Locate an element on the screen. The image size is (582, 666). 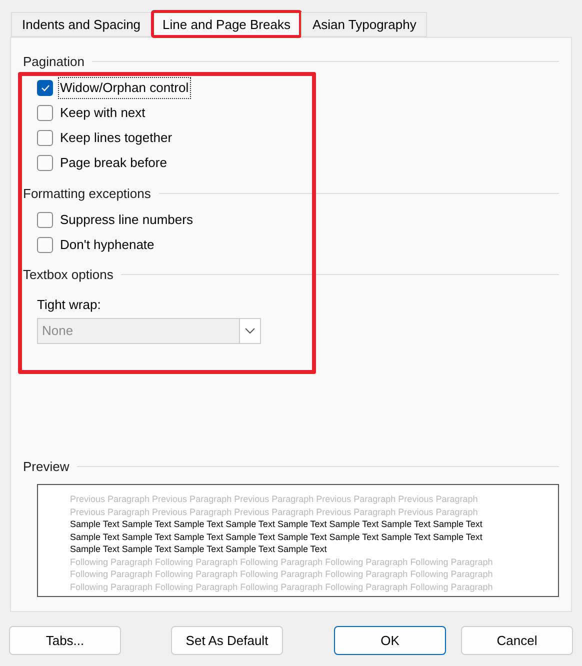
checkbox-label: Keep lines together is located at coordinates (116, 138).